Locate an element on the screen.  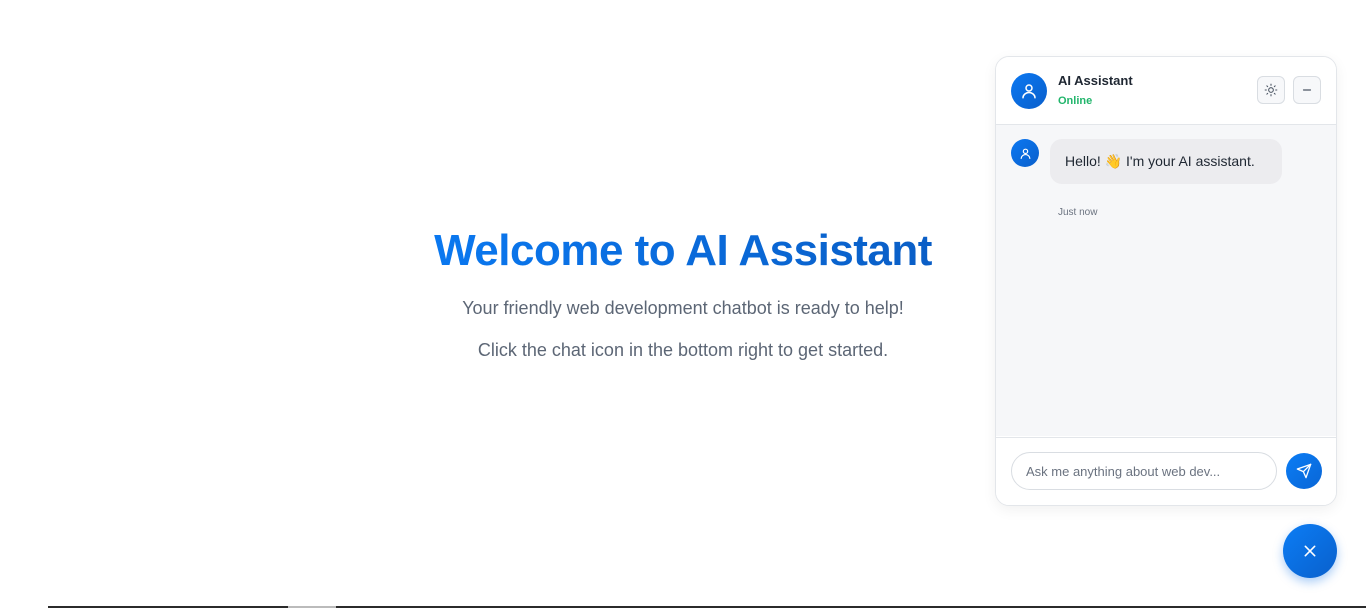
bot-message-avatar is located at coordinates (1025, 153).